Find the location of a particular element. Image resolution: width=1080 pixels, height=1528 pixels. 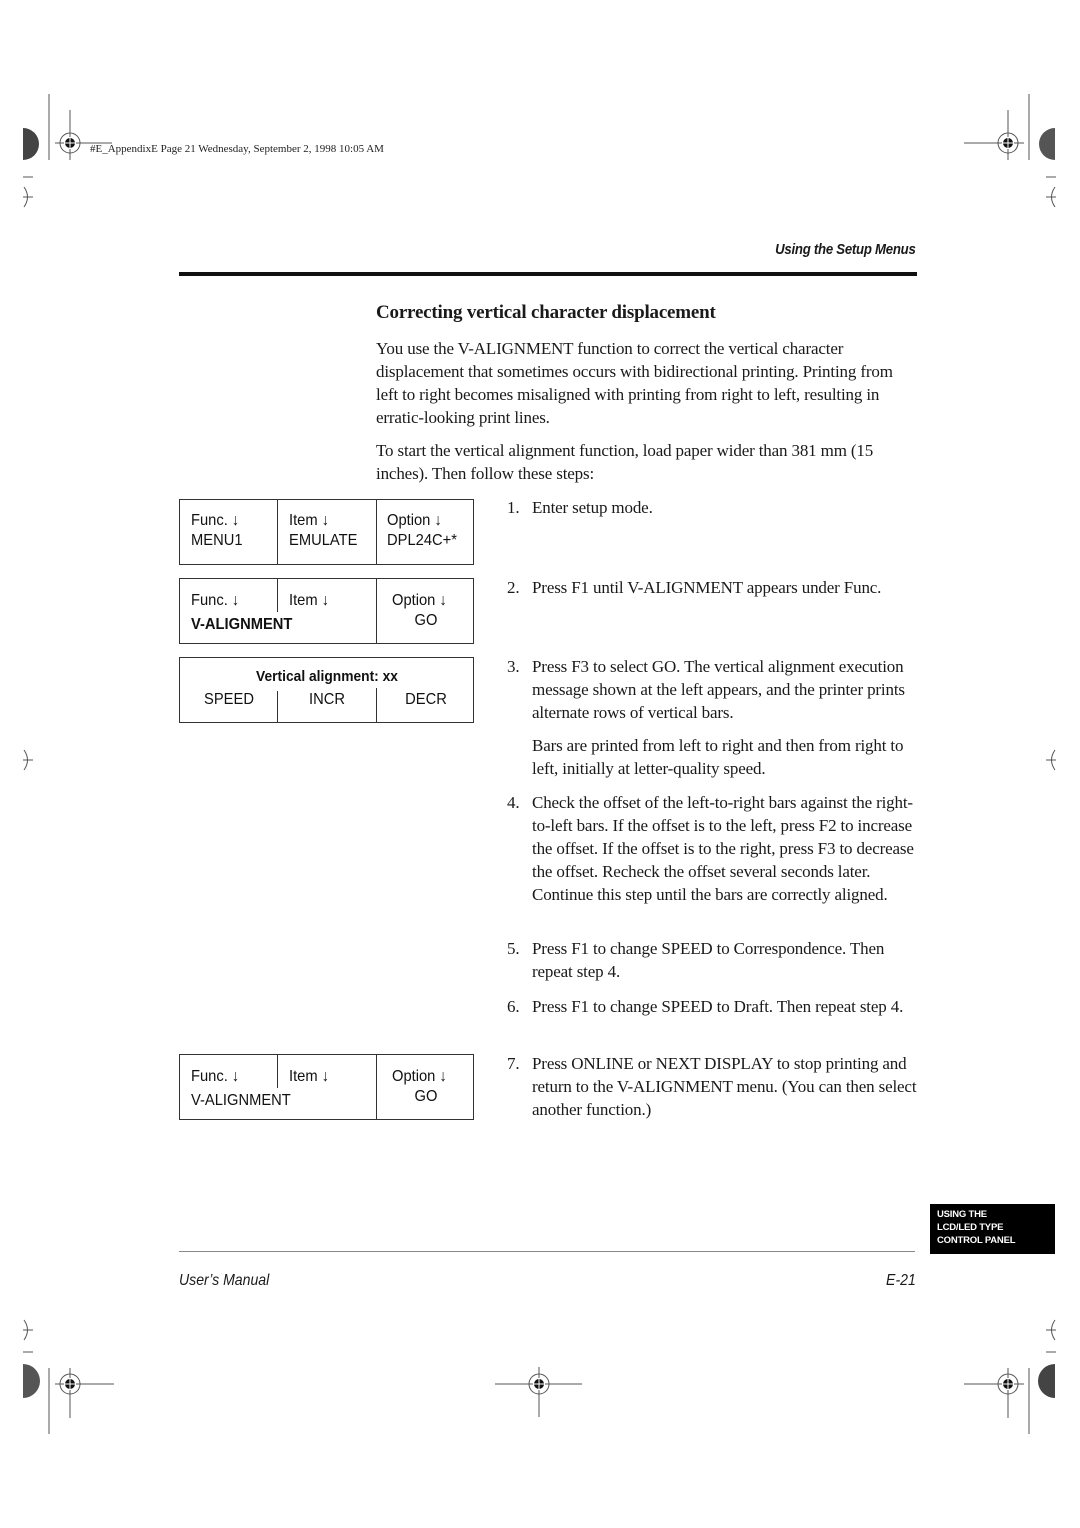

step-text: Enter setup mode. is located at coordinates (592, 507).